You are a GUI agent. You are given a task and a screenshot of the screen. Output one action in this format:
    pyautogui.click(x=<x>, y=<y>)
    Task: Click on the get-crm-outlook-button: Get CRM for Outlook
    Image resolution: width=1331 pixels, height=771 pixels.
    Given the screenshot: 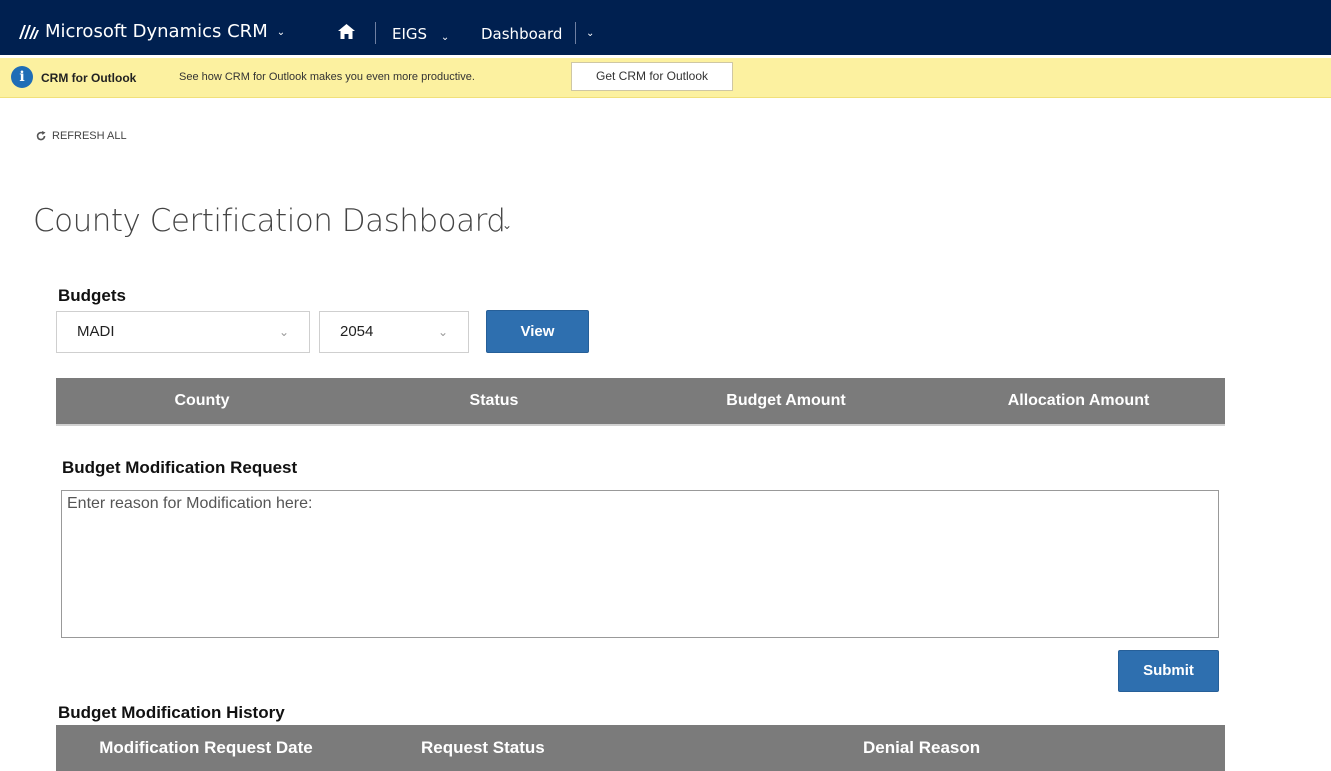 What is the action you would take?
    pyautogui.click(x=652, y=76)
    